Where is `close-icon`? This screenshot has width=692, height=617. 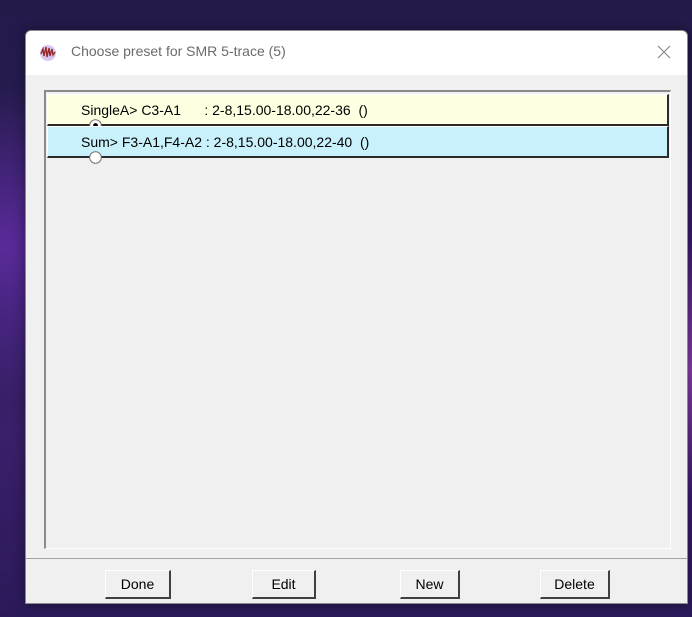
close-icon is located at coordinates (664, 53).